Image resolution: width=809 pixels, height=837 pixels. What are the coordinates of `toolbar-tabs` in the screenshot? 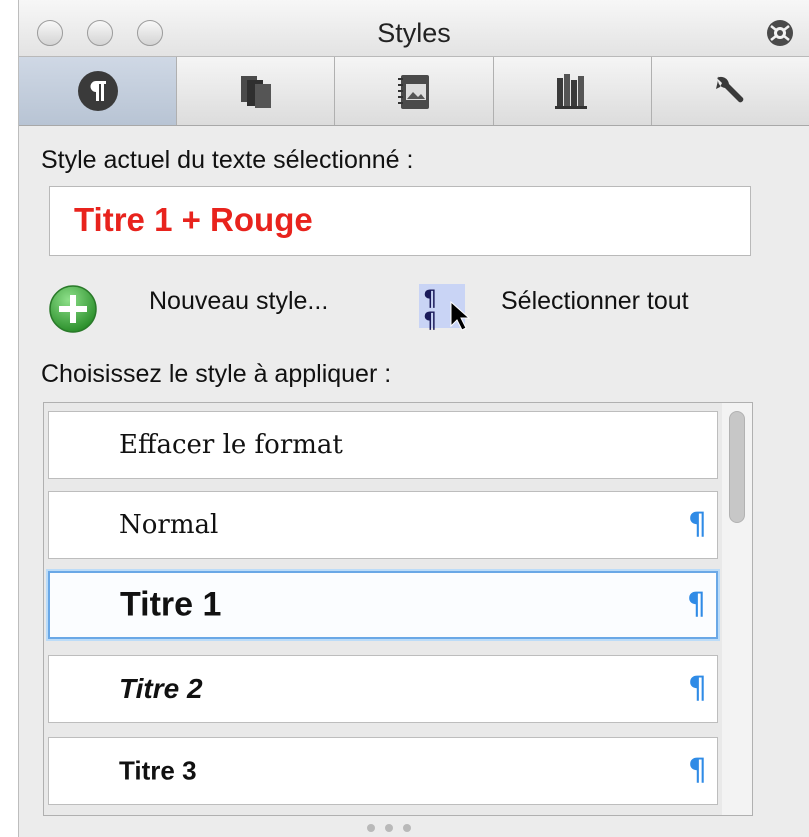 It's located at (414, 91).